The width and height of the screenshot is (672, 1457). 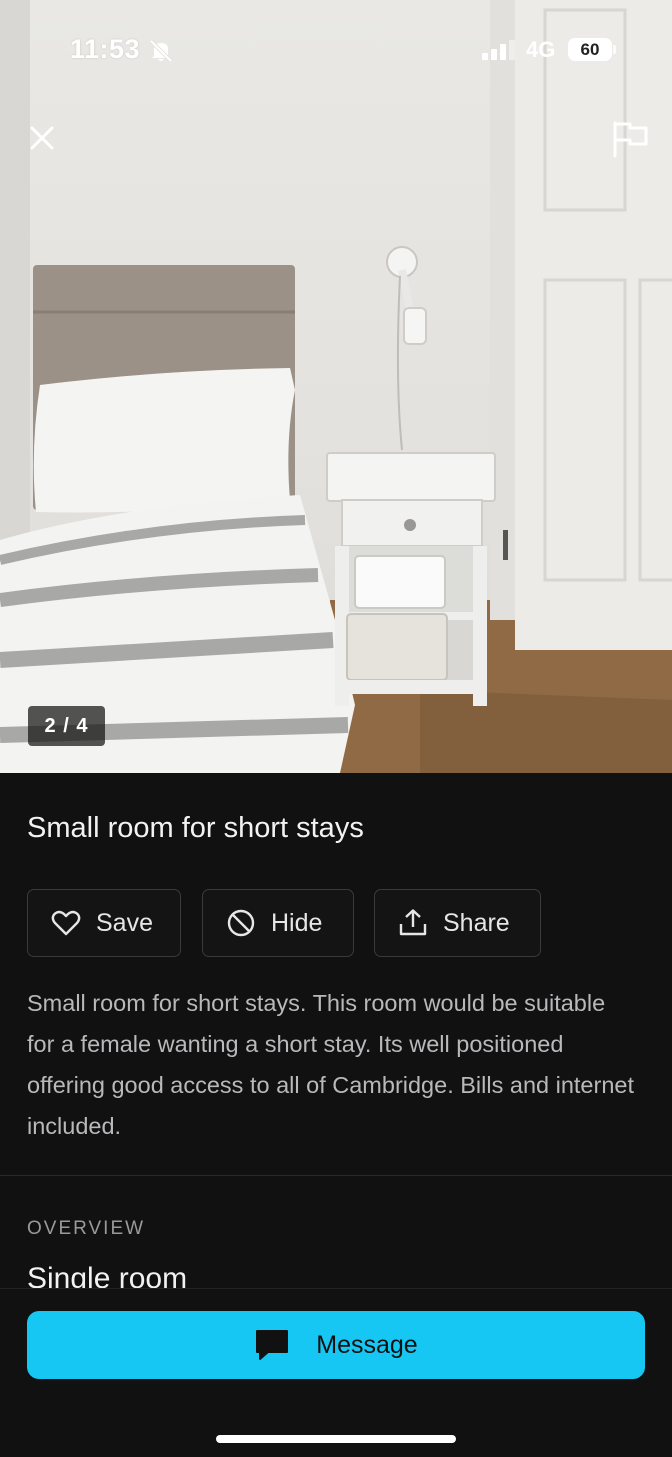 I want to click on message-button: Message, so click(x=336, y=1345).